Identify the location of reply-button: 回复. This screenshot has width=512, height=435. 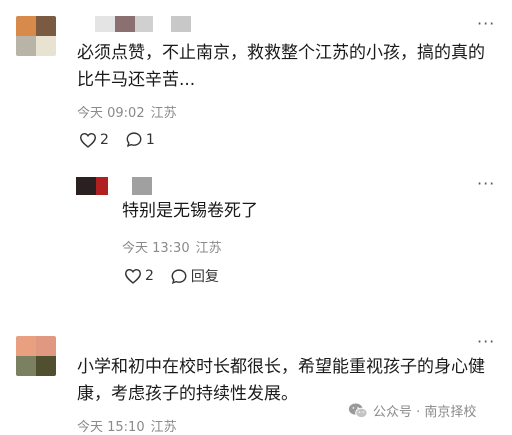
(194, 276).